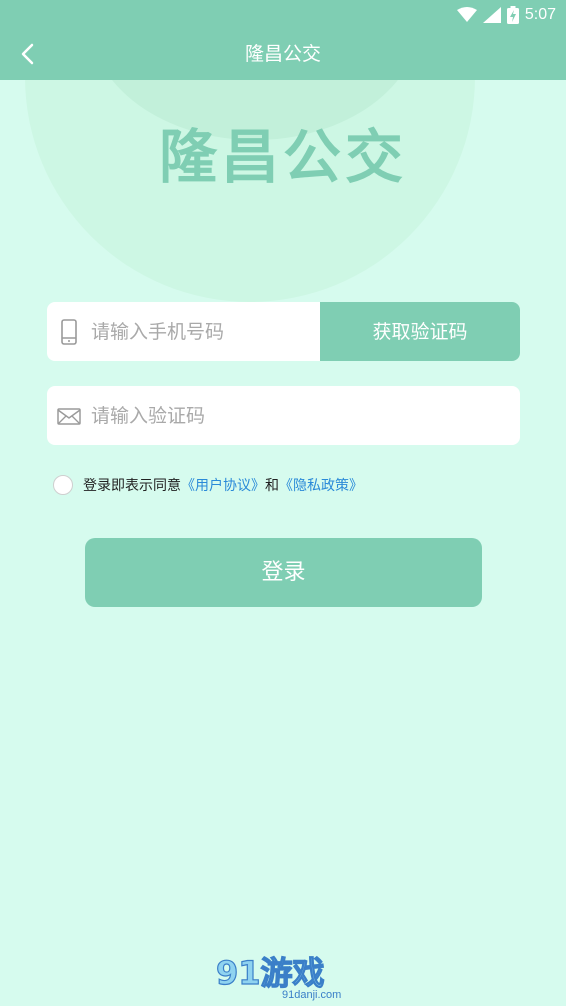 The width and height of the screenshot is (566, 1006). What do you see at coordinates (282, 157) in the screenshot?
I see `hero-title: 隆昌公交` at bounding box center [282, 157].